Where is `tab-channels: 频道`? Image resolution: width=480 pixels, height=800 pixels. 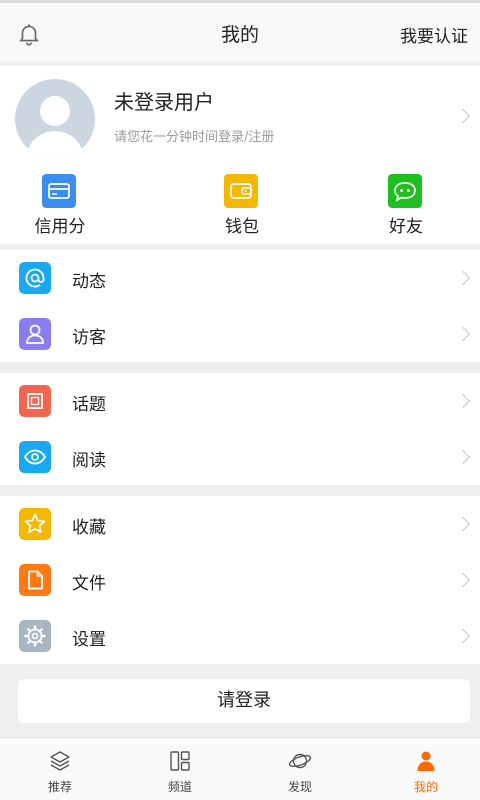 tab-channels: 频道 is located at coordinates (180, 769).